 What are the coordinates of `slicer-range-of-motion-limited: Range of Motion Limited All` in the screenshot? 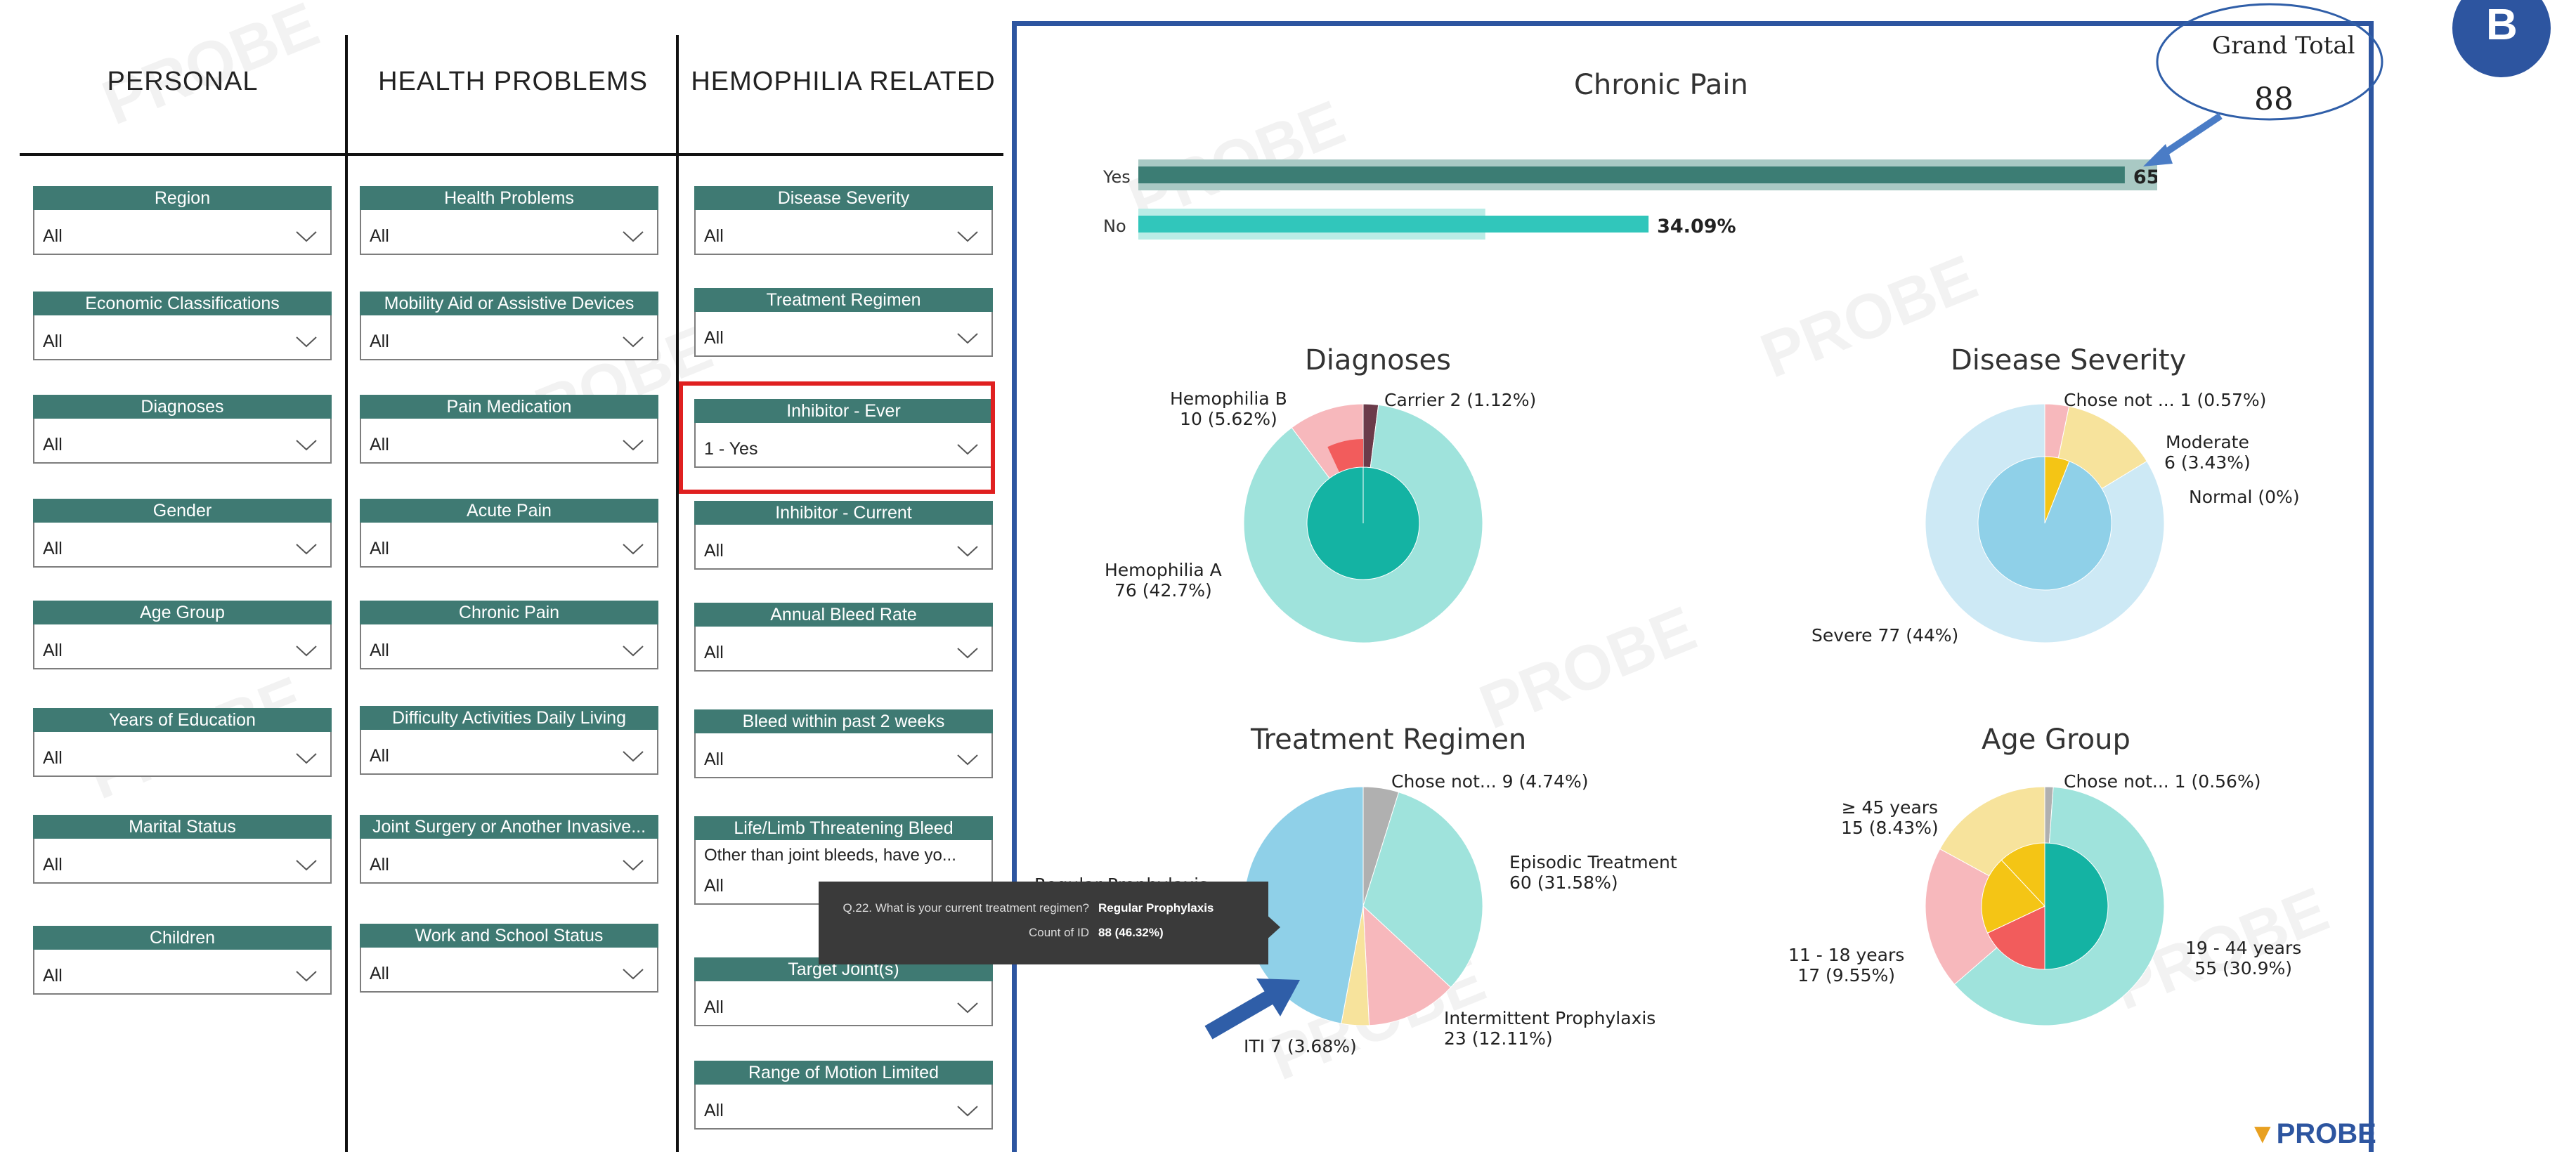 It's located at (843, 1096).